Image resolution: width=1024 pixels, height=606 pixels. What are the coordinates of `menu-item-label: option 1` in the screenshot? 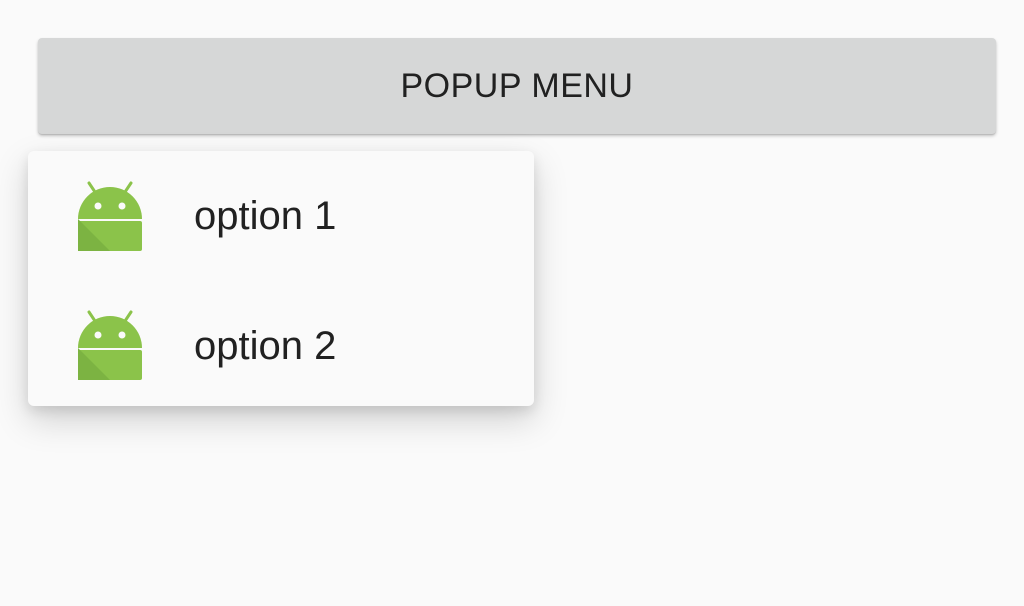 It's located at (265, 216).